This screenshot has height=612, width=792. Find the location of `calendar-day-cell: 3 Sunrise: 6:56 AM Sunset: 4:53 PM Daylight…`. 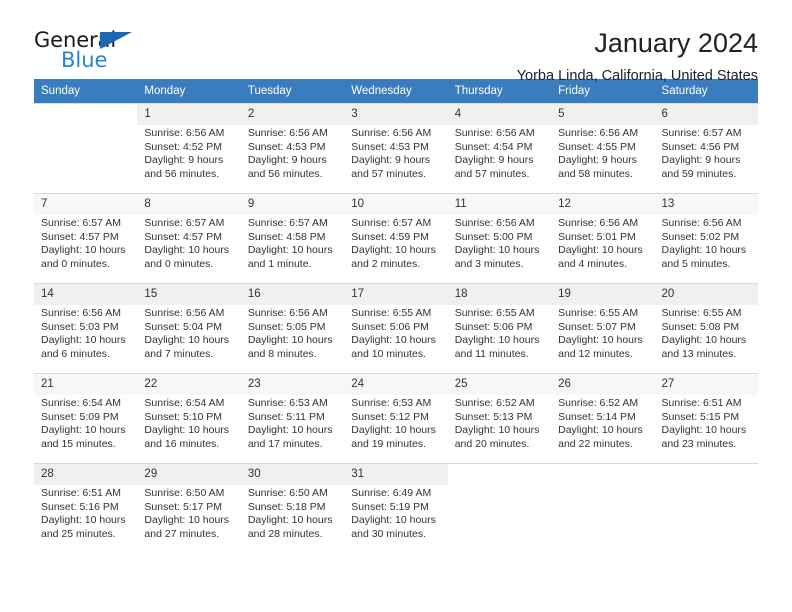

calendar-day-cell: 3 Sunrise: 6:56 AM Sunset: 4:53 PM Daylight… is located at coordinates (396, 148).